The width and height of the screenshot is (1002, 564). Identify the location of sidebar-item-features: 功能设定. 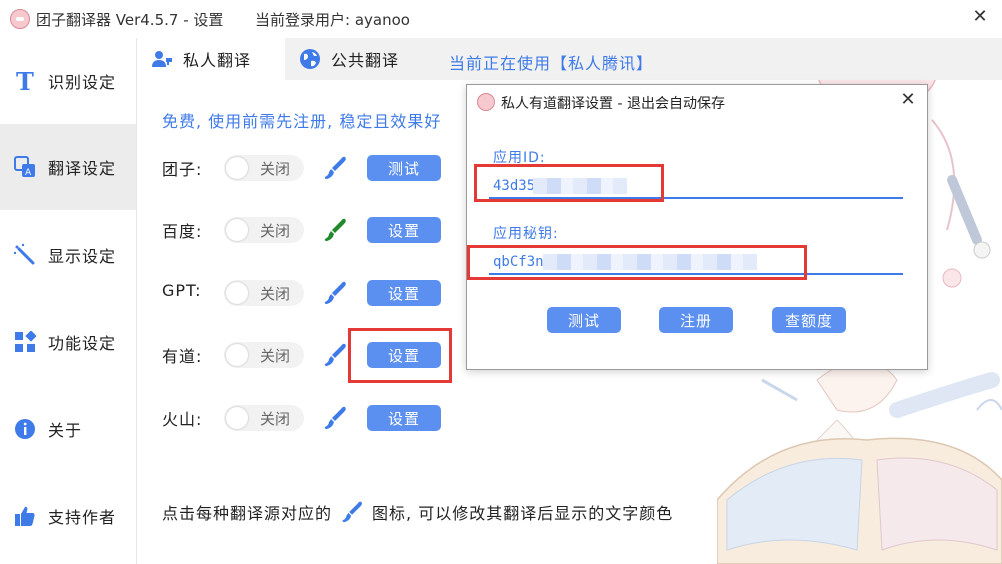
(68, 342).